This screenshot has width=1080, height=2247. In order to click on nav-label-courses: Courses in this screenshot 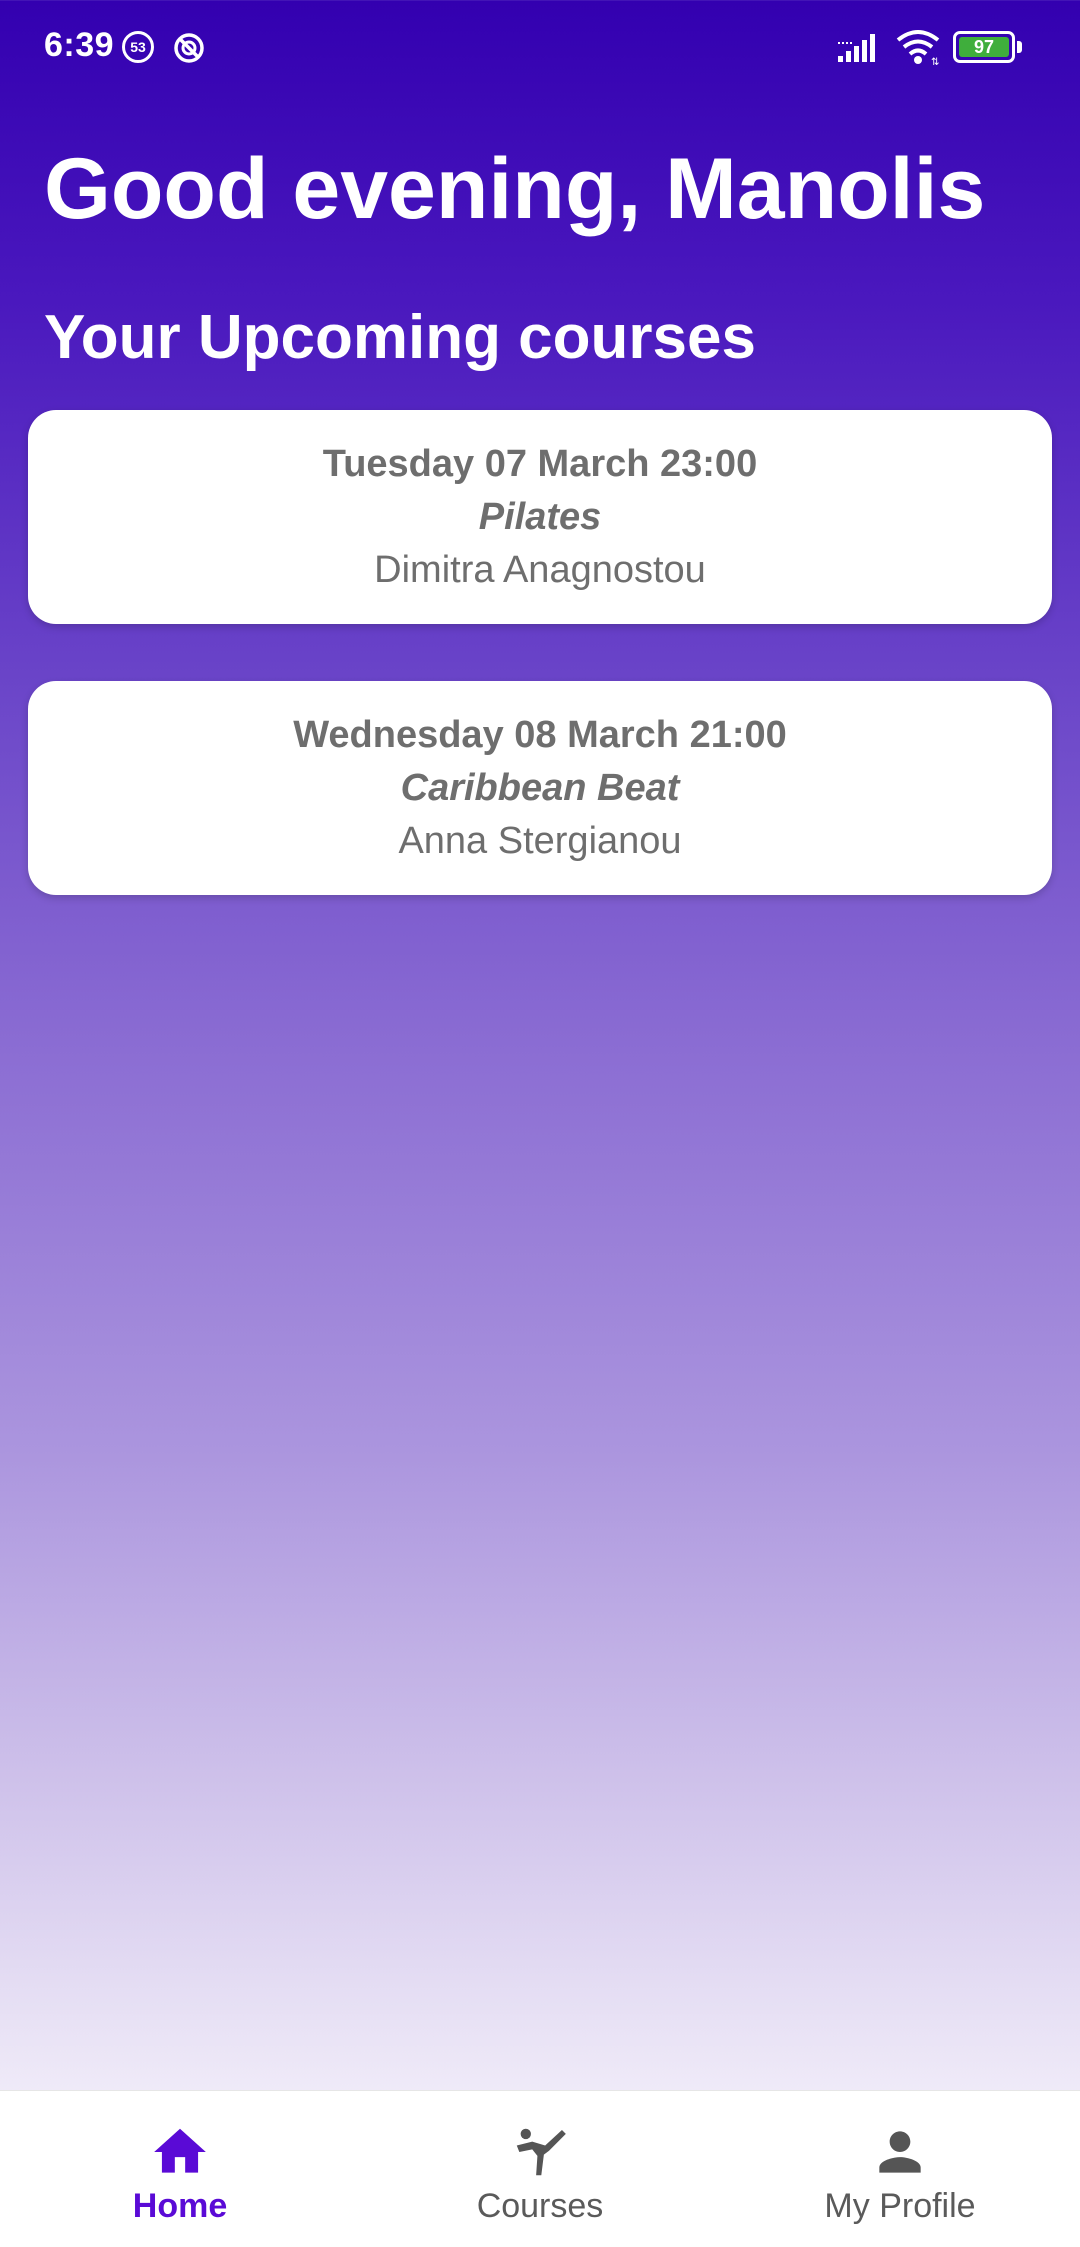, I will do `click(540, 2206)`.